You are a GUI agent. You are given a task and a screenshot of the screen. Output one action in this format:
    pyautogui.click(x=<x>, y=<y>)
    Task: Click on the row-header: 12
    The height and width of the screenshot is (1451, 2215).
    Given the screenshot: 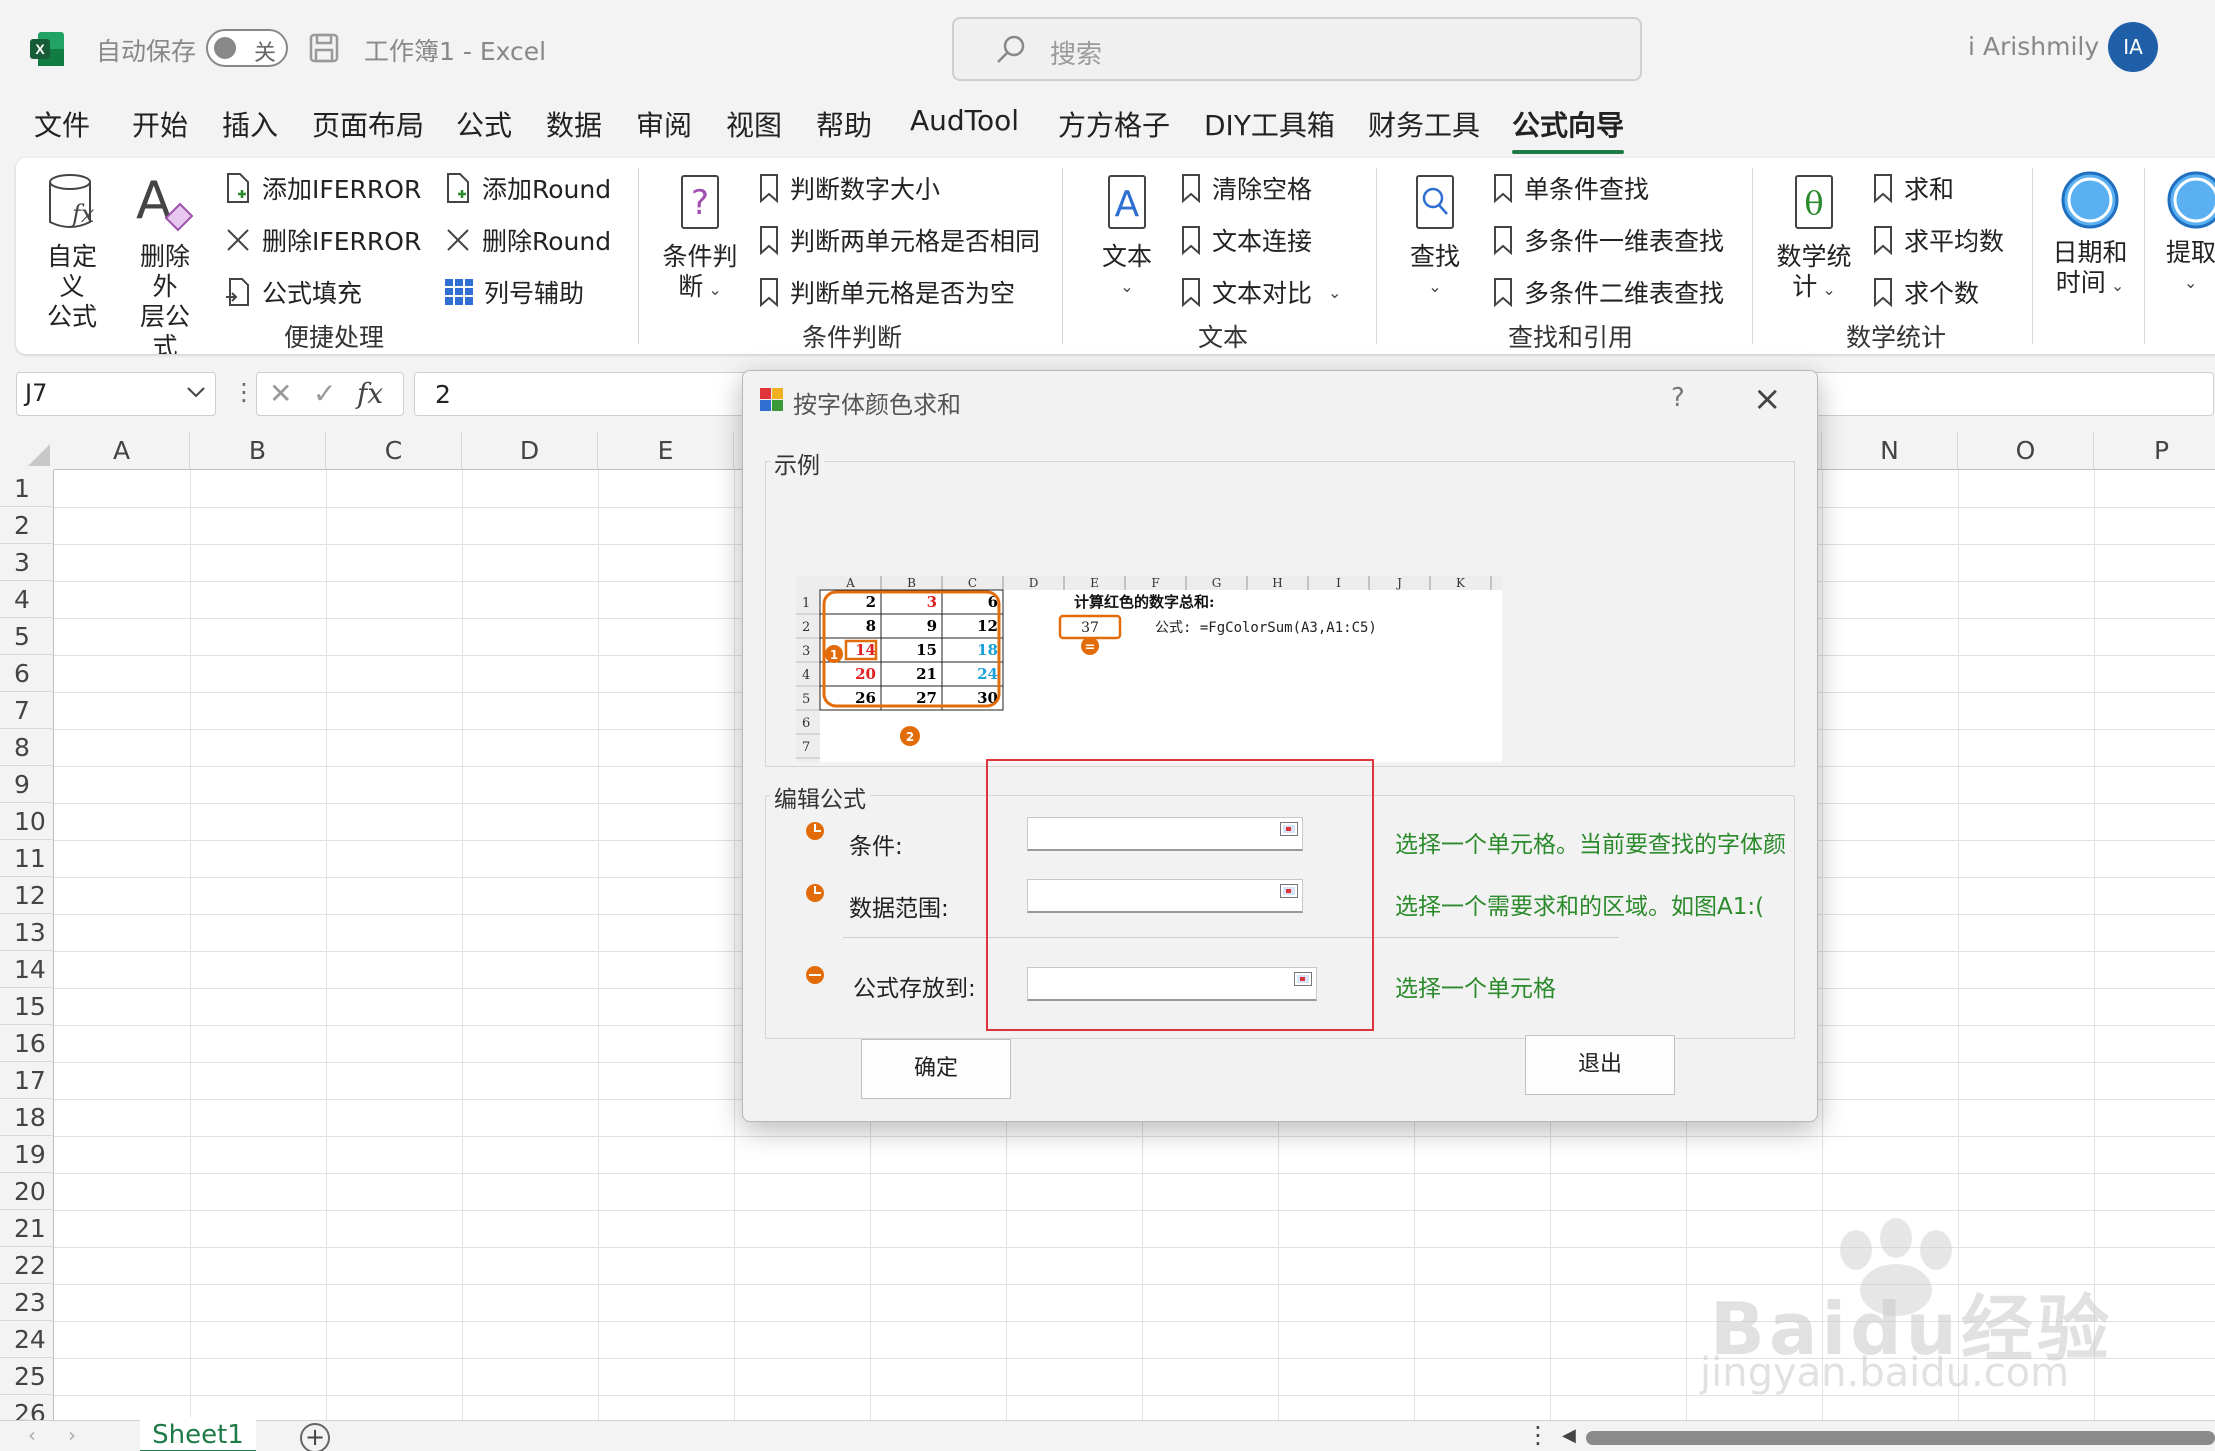 What is the action you would take?
    pyautogui.click(x=27, y=895)
    